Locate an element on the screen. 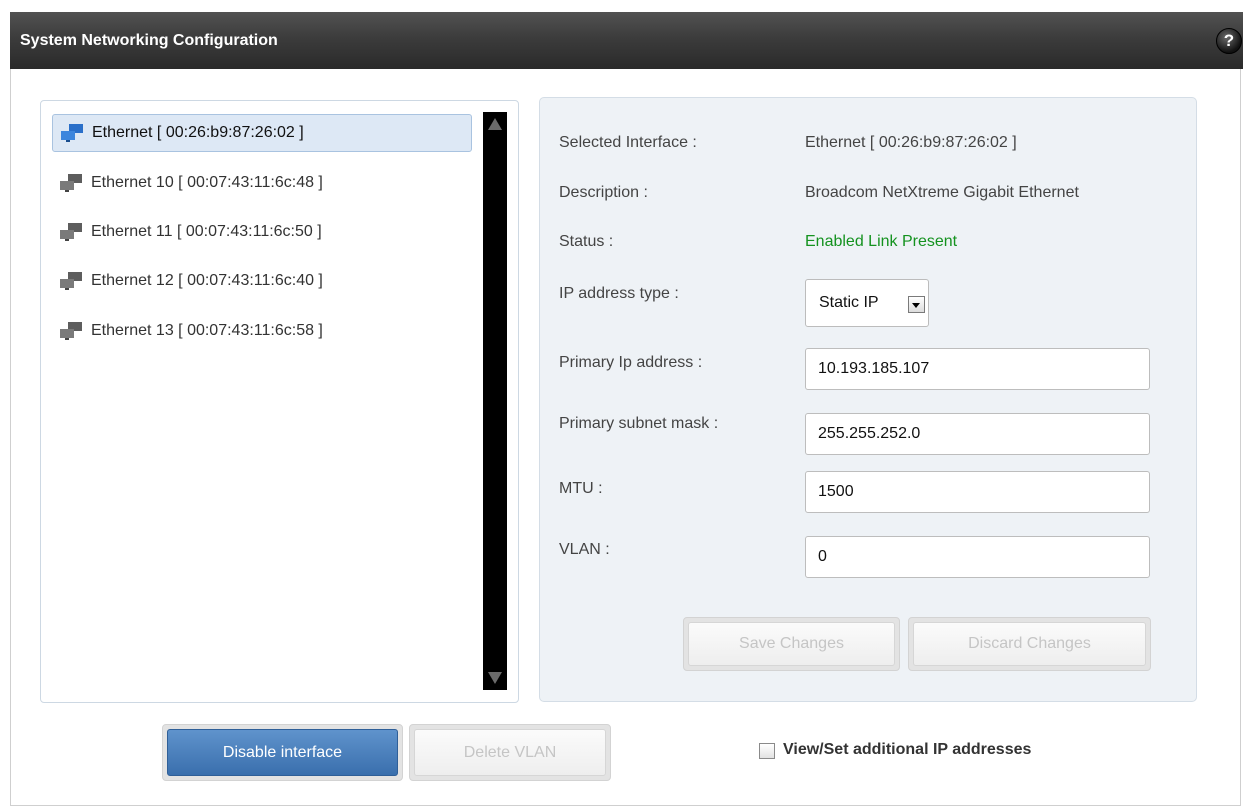 This screenshot has width=1243, height=806. interface-label: Ethernet 13 [ 00:07:43:11:6c:58 ] is located at coordinates (207, 330).